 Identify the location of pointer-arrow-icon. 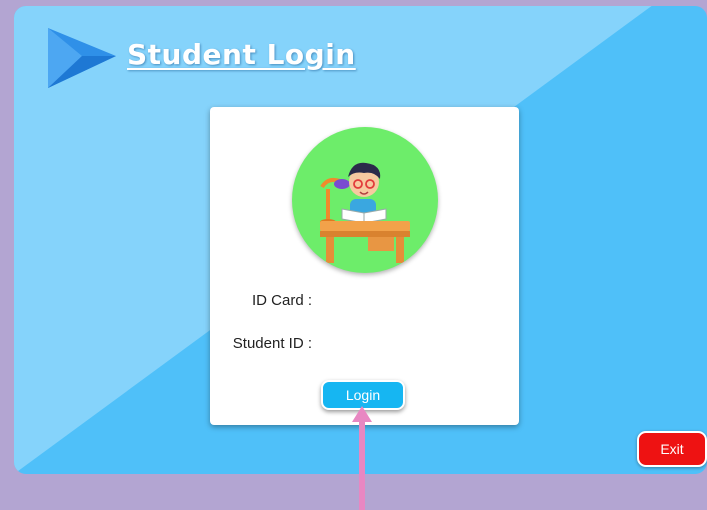
(362, 458).